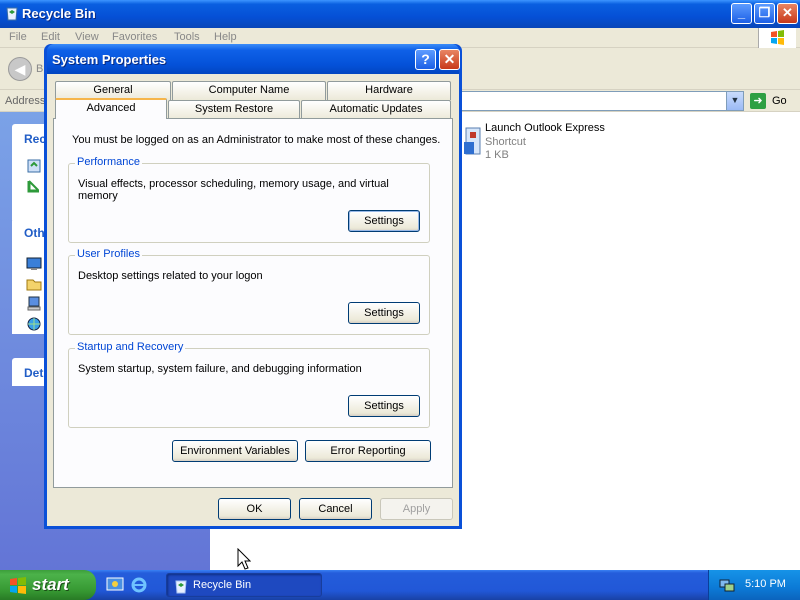 The height and width of the screenshot is (600, 800). Describe the element at coordinates (225, 37) in the screenshot. I see `menu-help: Help` at that location.